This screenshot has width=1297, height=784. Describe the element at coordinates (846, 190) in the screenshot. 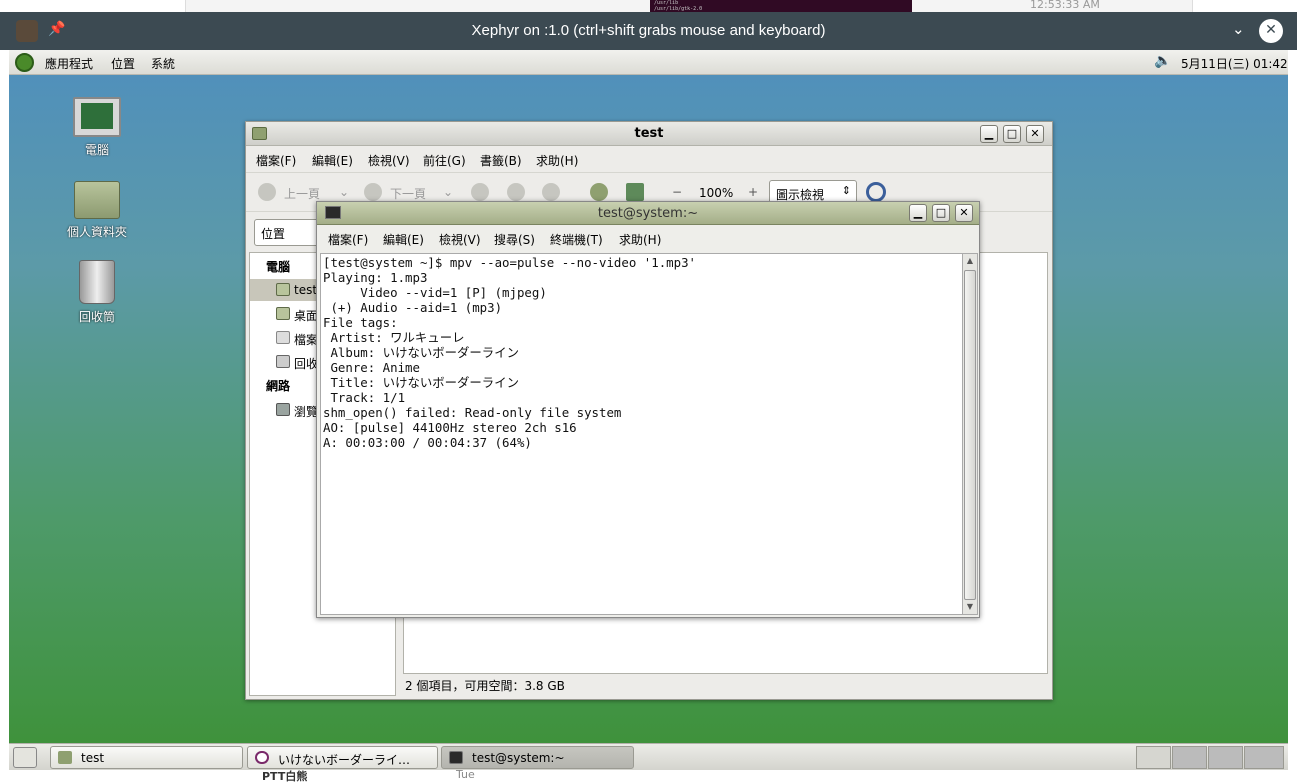

I see `chevron-updown-icon: ⇕` at that location.